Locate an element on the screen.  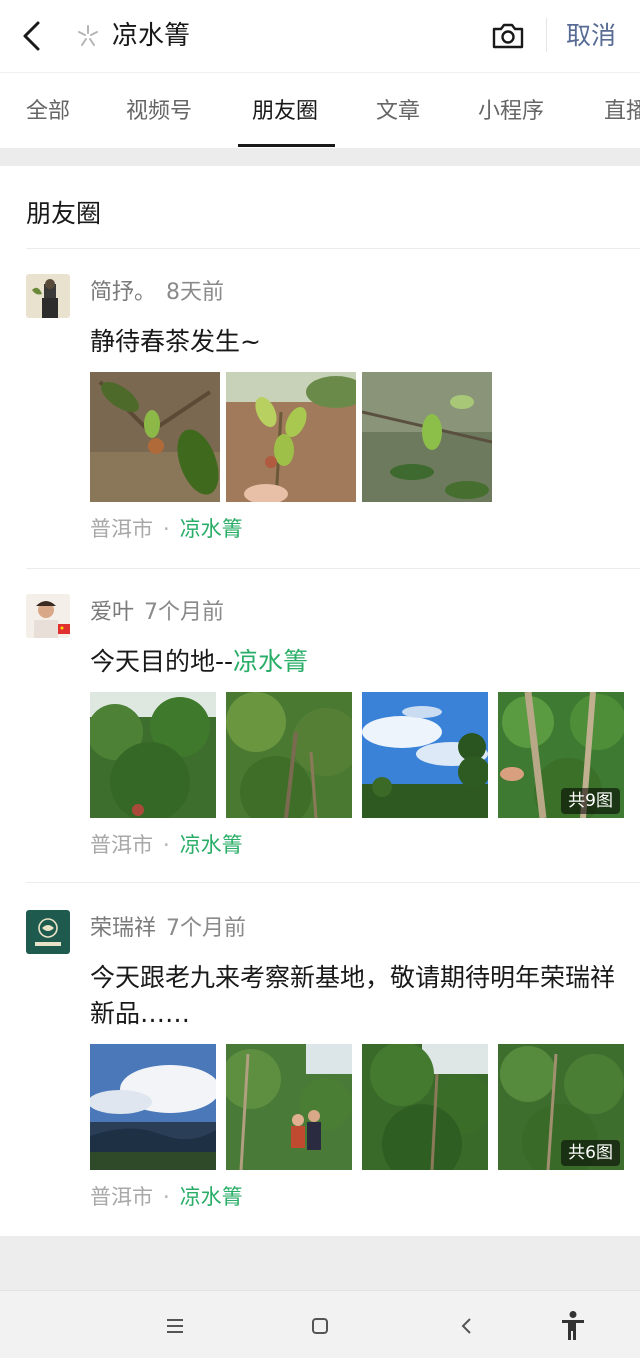
home-square-icon is located at coordinates (320, 1326).